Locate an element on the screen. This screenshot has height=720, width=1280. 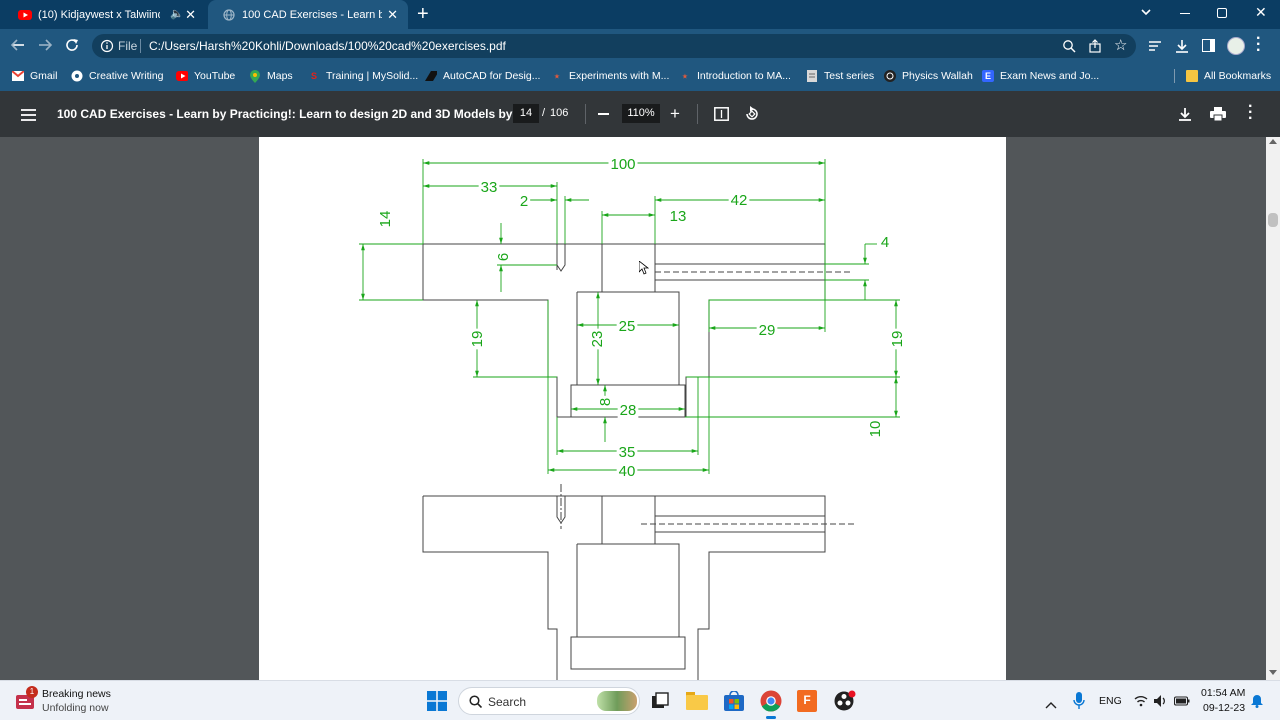
divider is located at coordinates (585, 114).